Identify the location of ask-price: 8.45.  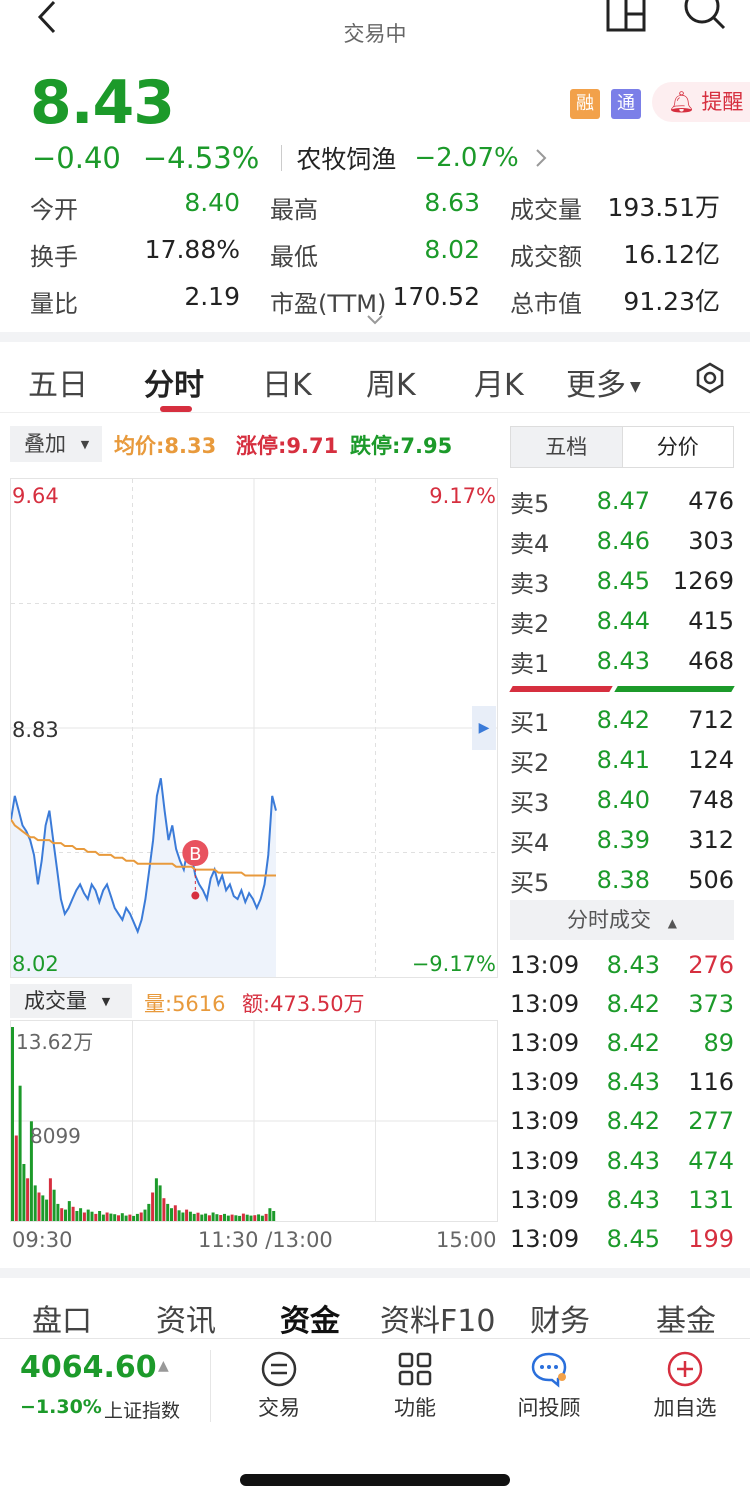
(623, 581).